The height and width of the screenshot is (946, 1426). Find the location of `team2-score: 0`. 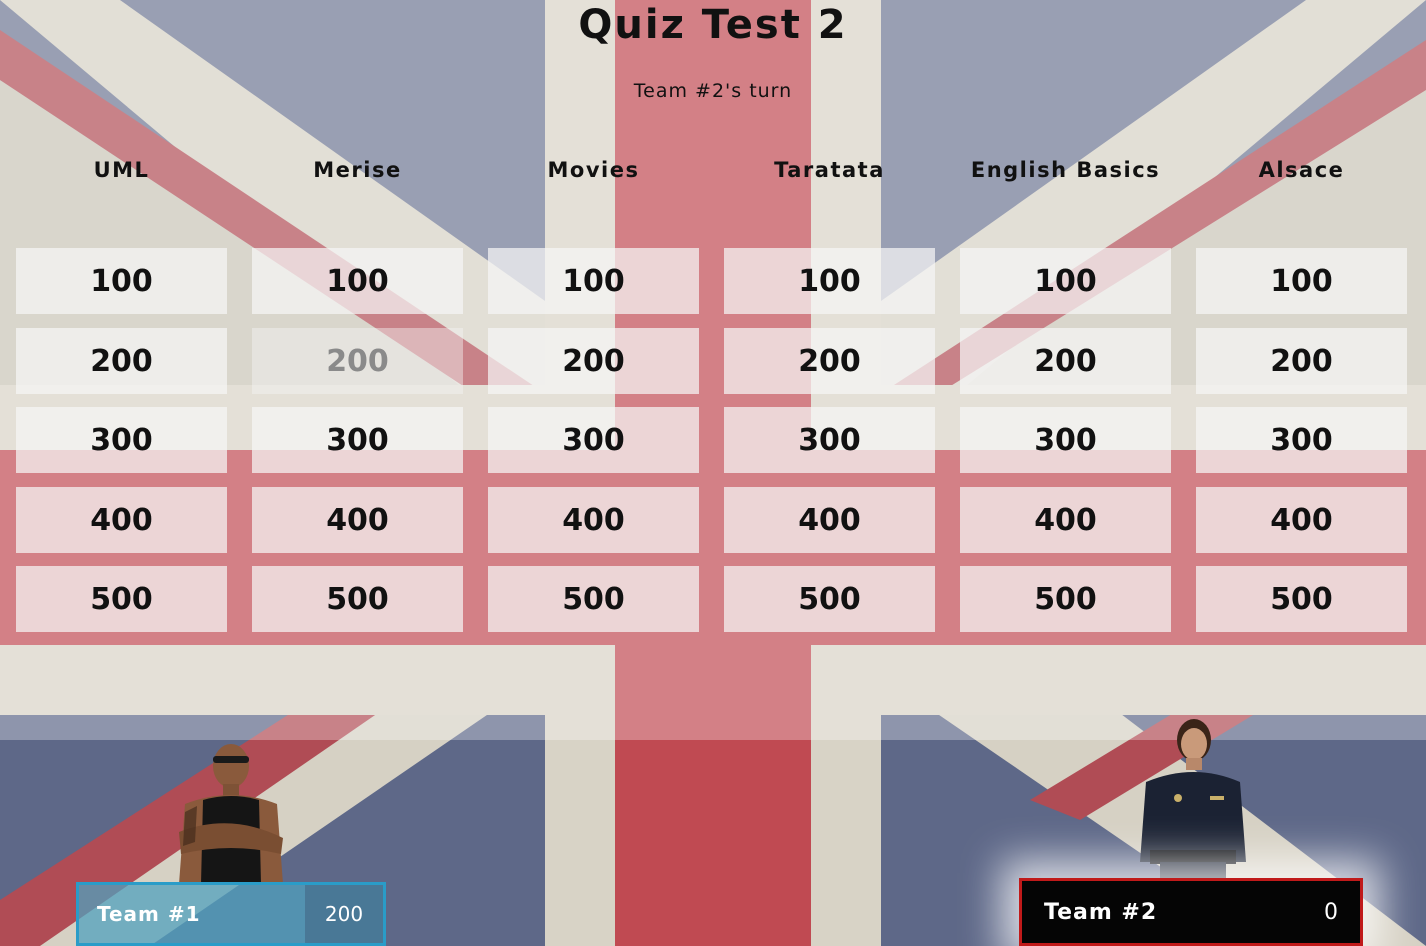

team2-score: 0 is located at coordinates (1331, 912).